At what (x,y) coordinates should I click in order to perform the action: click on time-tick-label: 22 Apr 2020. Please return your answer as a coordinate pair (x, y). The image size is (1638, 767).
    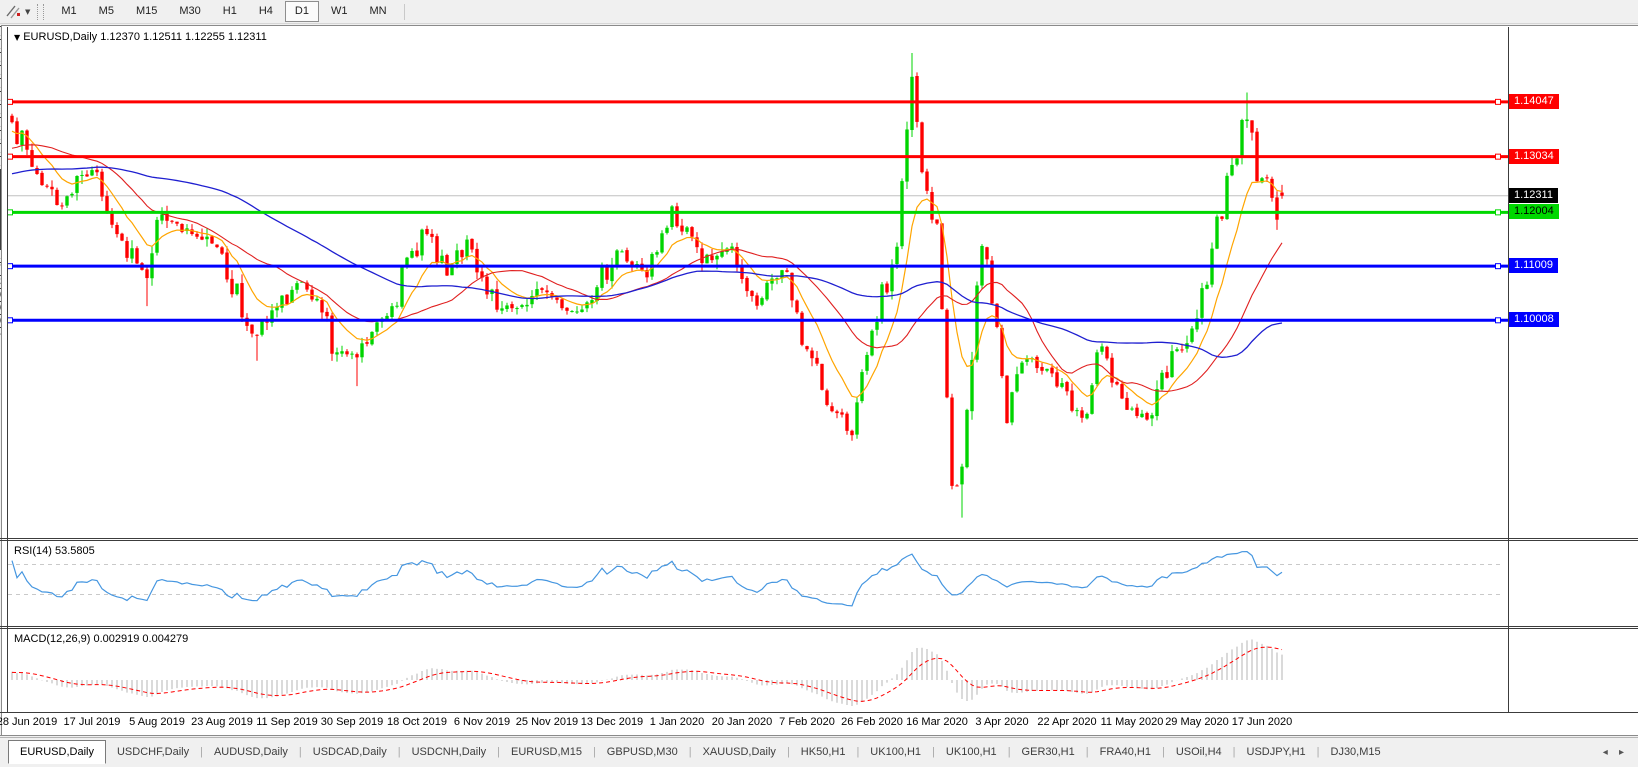
    Looking at the image, I should click on (1067, 722).